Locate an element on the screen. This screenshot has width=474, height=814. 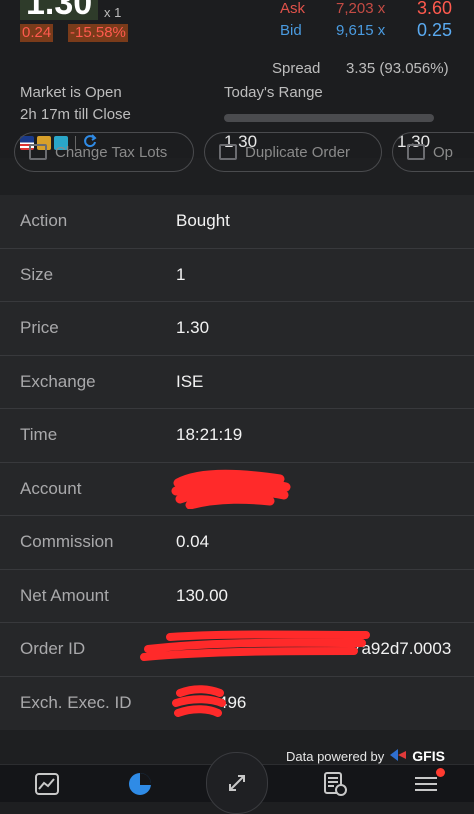
ask-price: 3.60 is located at coordinates (435, 9).